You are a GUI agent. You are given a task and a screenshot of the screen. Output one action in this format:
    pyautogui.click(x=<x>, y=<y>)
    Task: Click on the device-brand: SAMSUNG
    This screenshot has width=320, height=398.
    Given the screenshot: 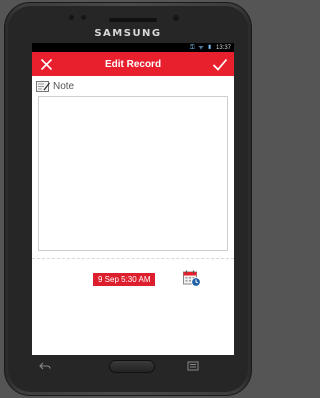 What is the action you would take?
    pyautogui.click(x=128, y=33)
    